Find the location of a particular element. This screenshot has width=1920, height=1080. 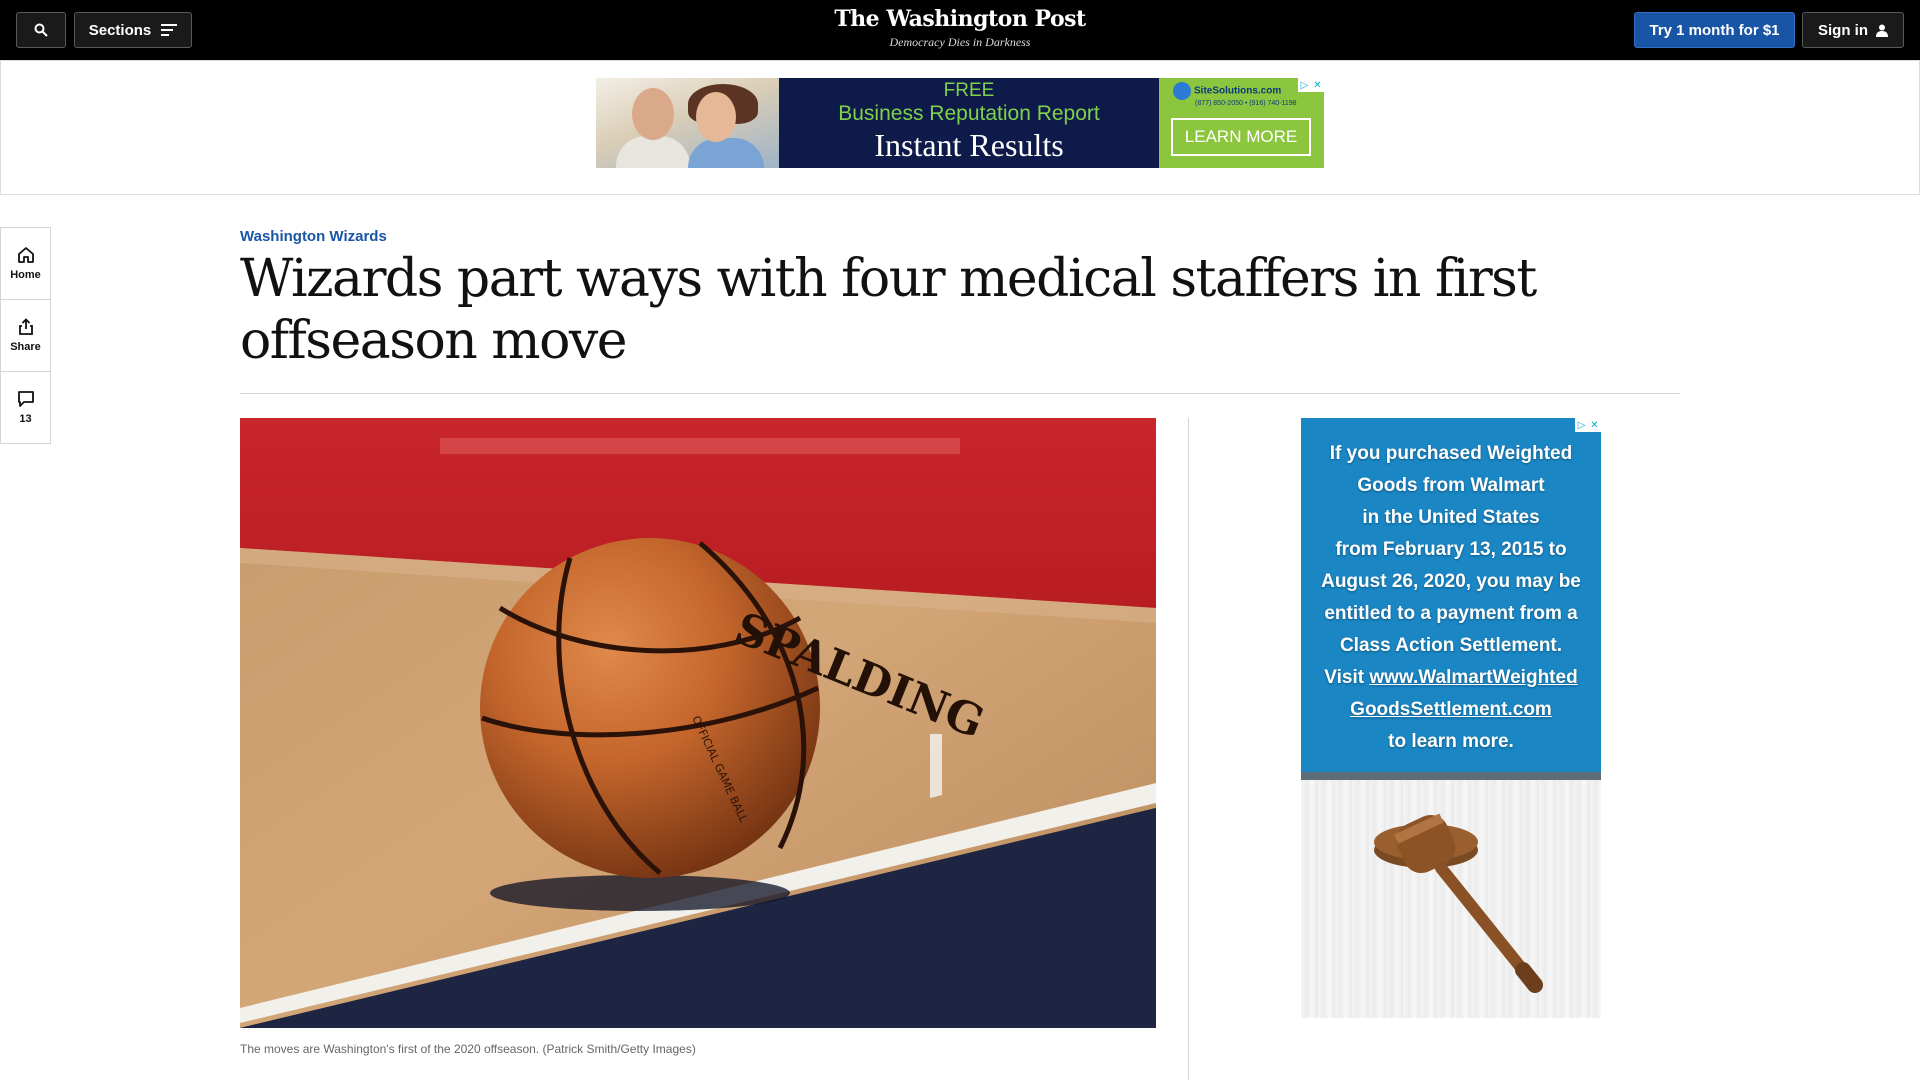

home-icon is located at coordinates (25, 255).